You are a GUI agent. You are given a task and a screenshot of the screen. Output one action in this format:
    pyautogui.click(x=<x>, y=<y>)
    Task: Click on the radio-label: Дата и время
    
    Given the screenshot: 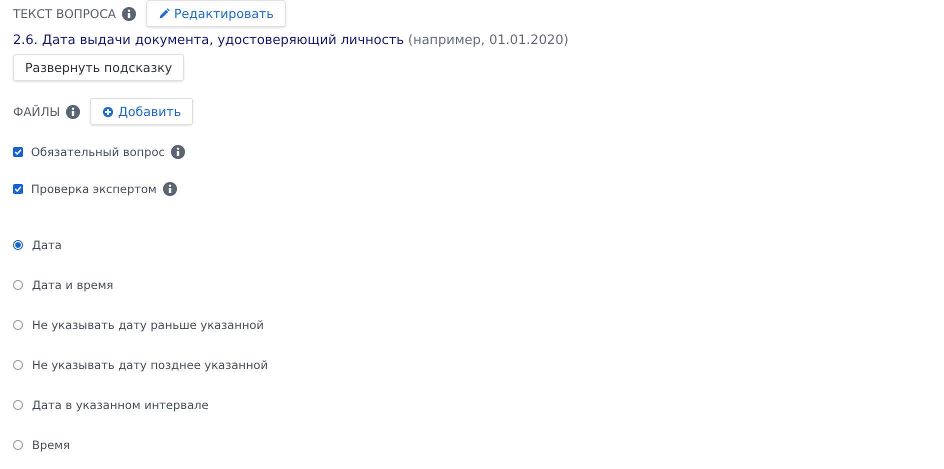 What is the action you would take?
    pyautogui.click(x=73, y=285)
    